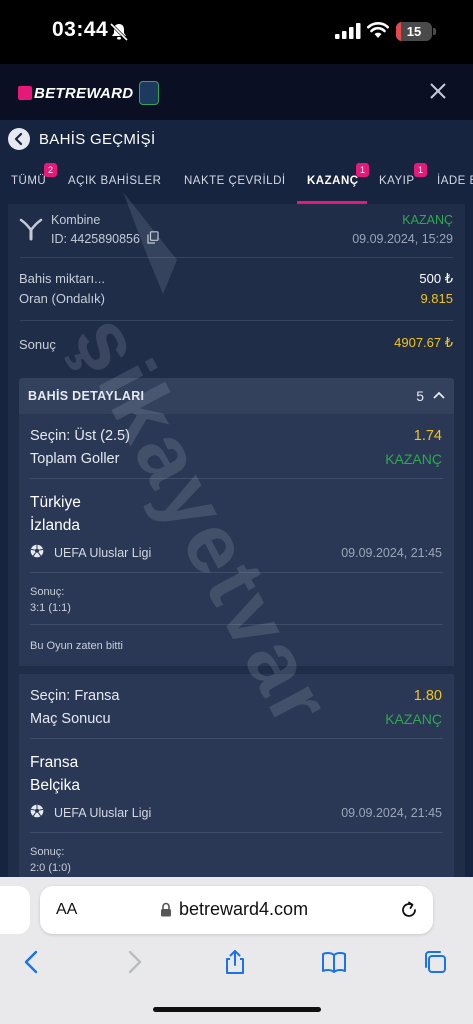 The image size is (473, 1024). I want to click on combo-bet-icon, so click(31, 229).